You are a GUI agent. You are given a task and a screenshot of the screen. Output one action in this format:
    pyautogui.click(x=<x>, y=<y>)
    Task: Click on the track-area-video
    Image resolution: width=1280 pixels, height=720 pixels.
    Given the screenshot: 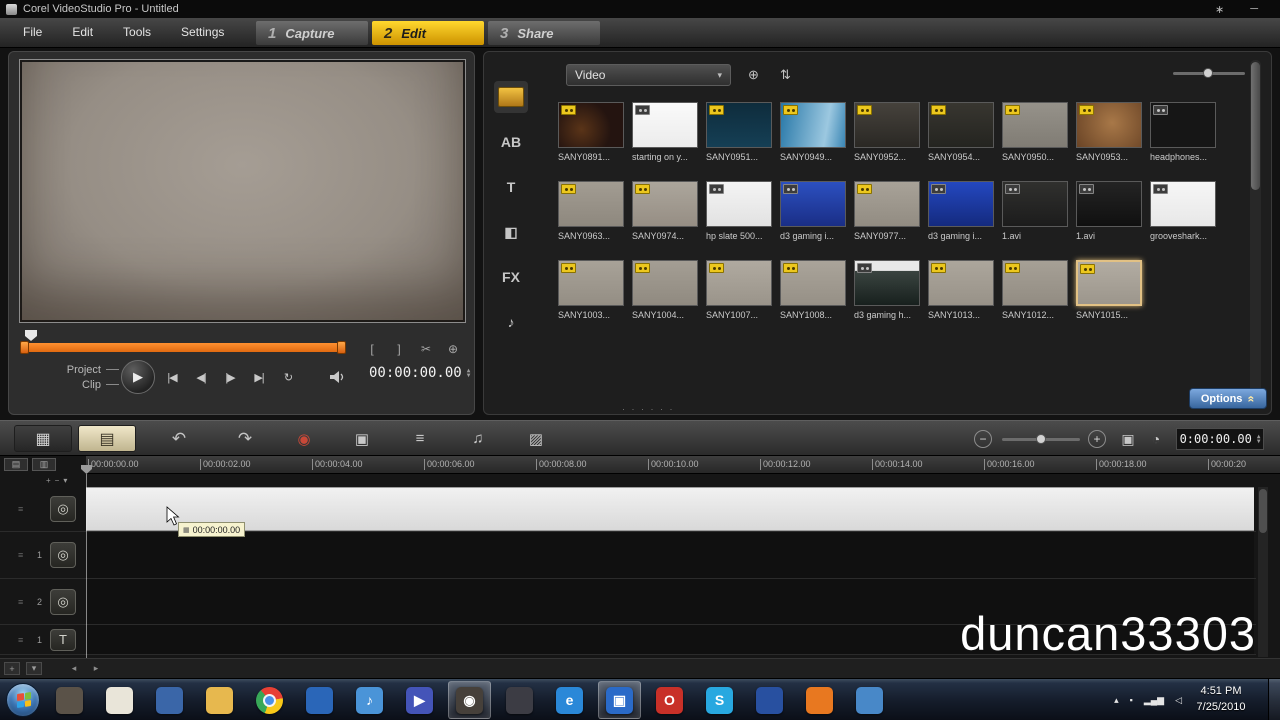 What is the action you would take?
    pyautogui.click(x=670, y=509)
    